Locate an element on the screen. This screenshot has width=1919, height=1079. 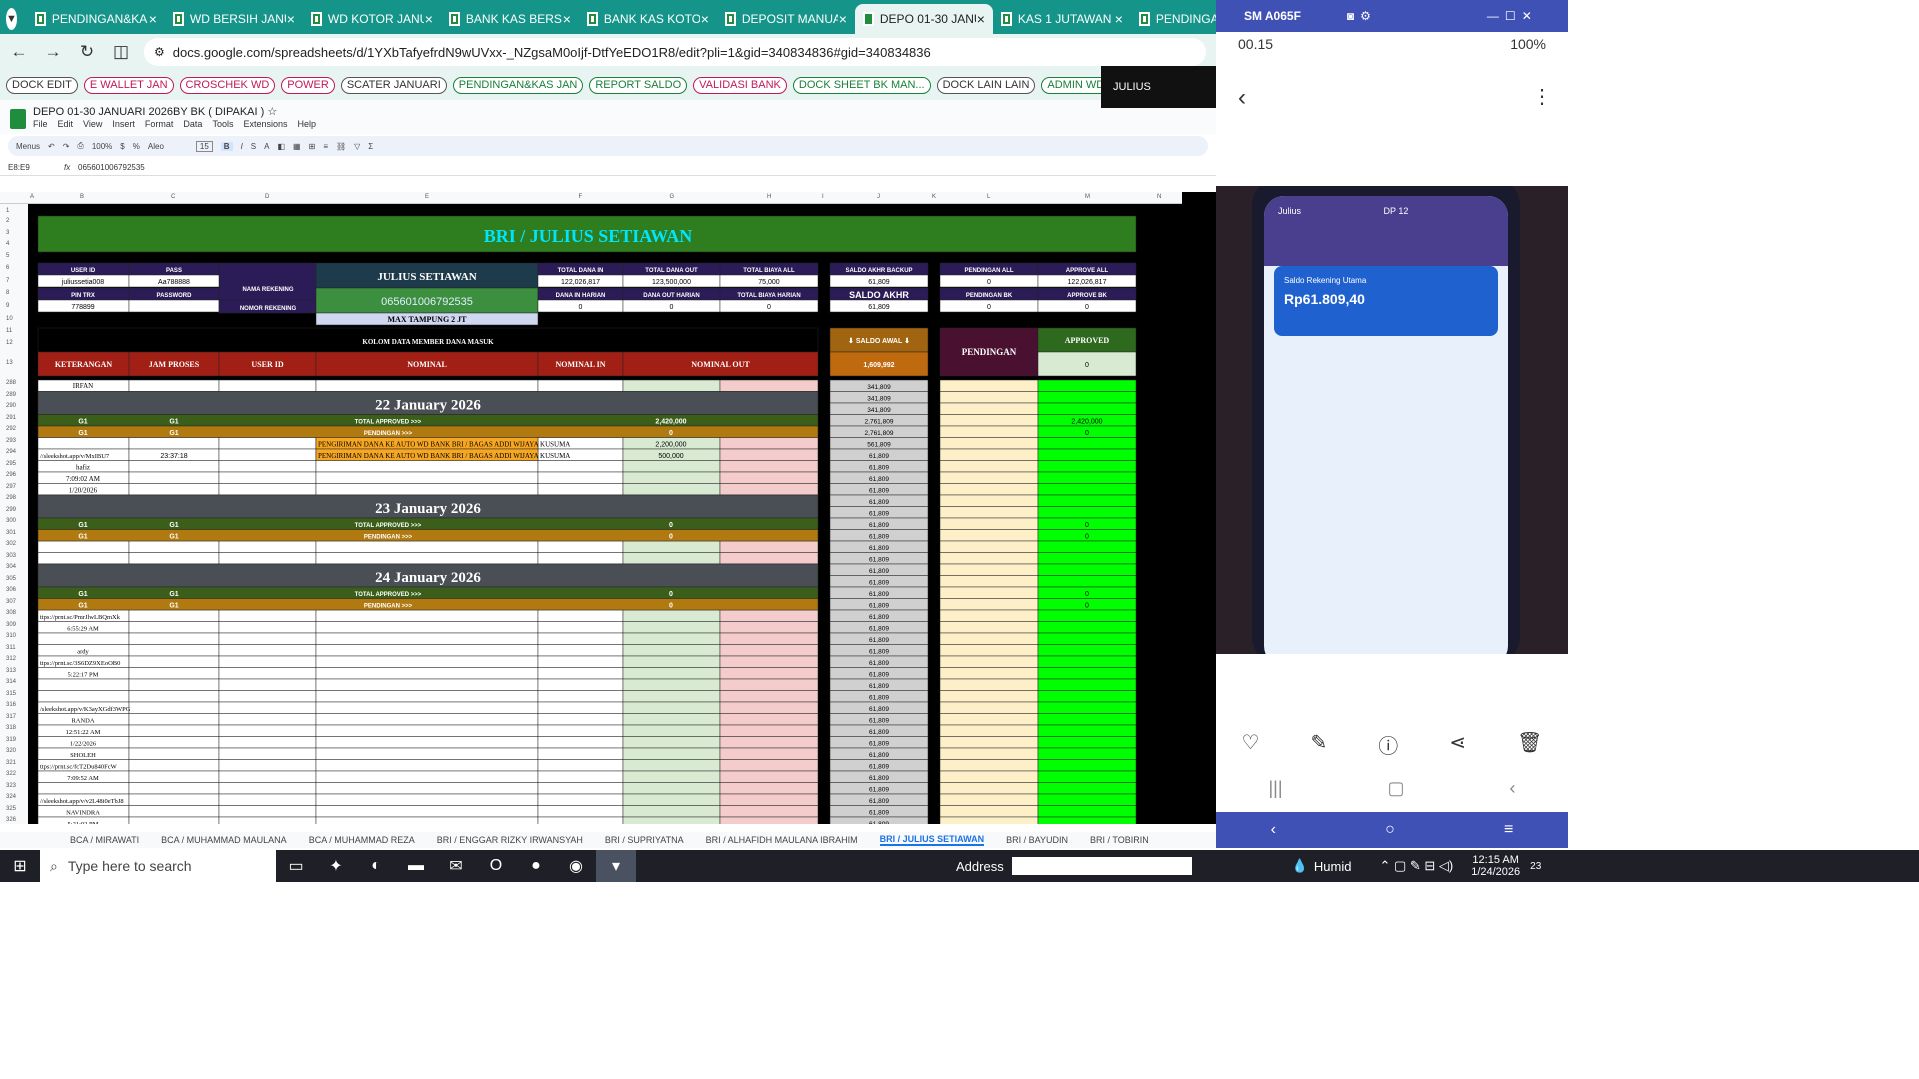
sheet-tab: BCA / MUHAMMAD REZA is located at coordinates (362, 840).